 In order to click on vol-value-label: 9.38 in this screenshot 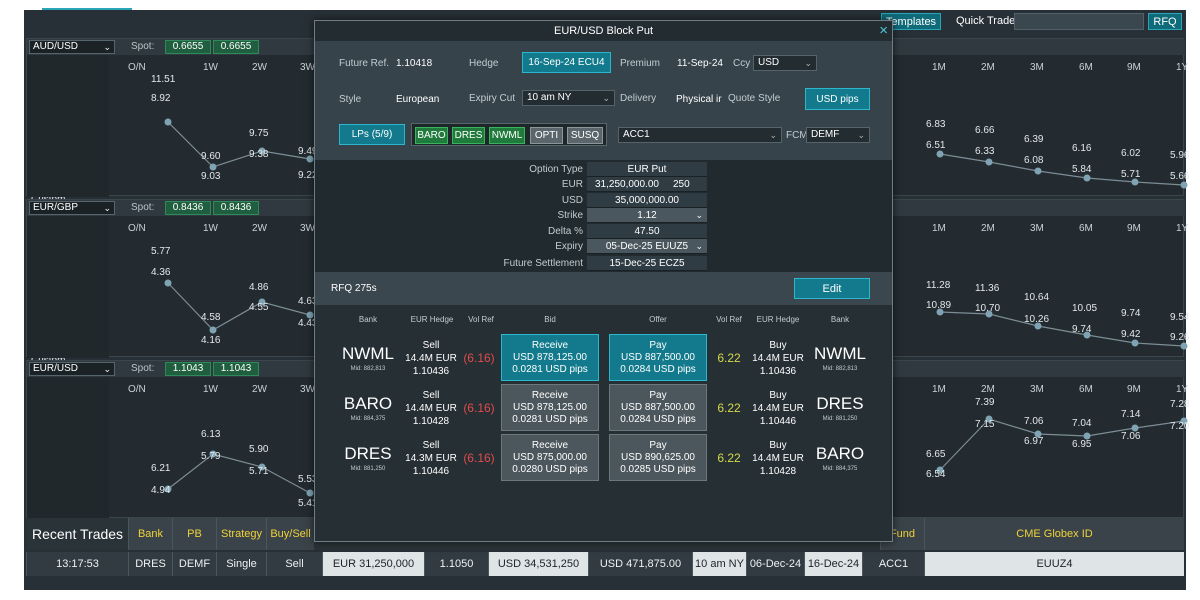, I will do `click(259, 154)`.